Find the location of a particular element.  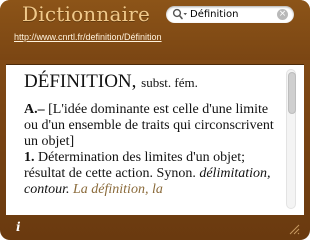

headword-line: DÉFINITION, subst. fém. is located at coordinates (150, 82).